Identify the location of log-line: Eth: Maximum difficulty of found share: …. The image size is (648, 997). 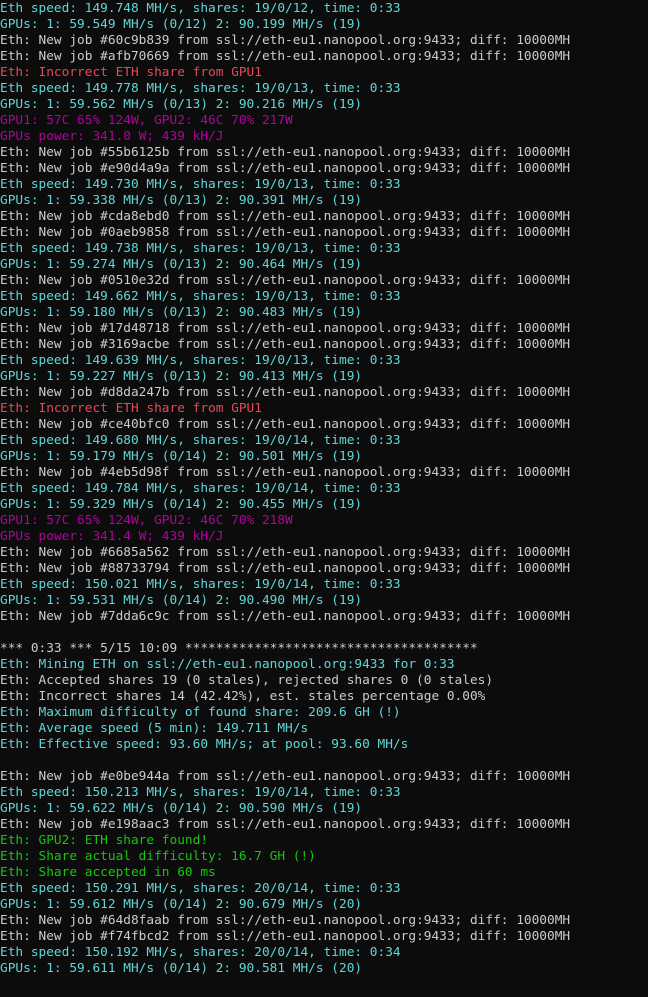
(200, 712).